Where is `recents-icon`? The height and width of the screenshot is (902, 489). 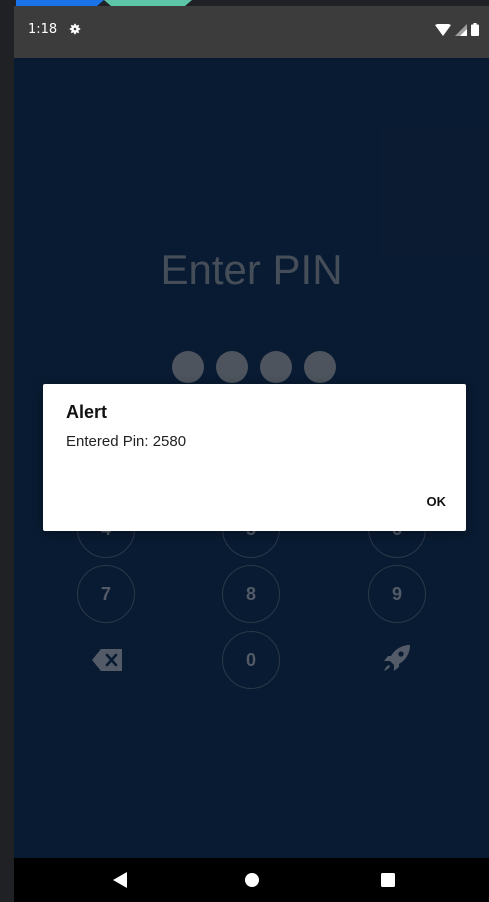 recents-icon is located at coordinates (388, 880).